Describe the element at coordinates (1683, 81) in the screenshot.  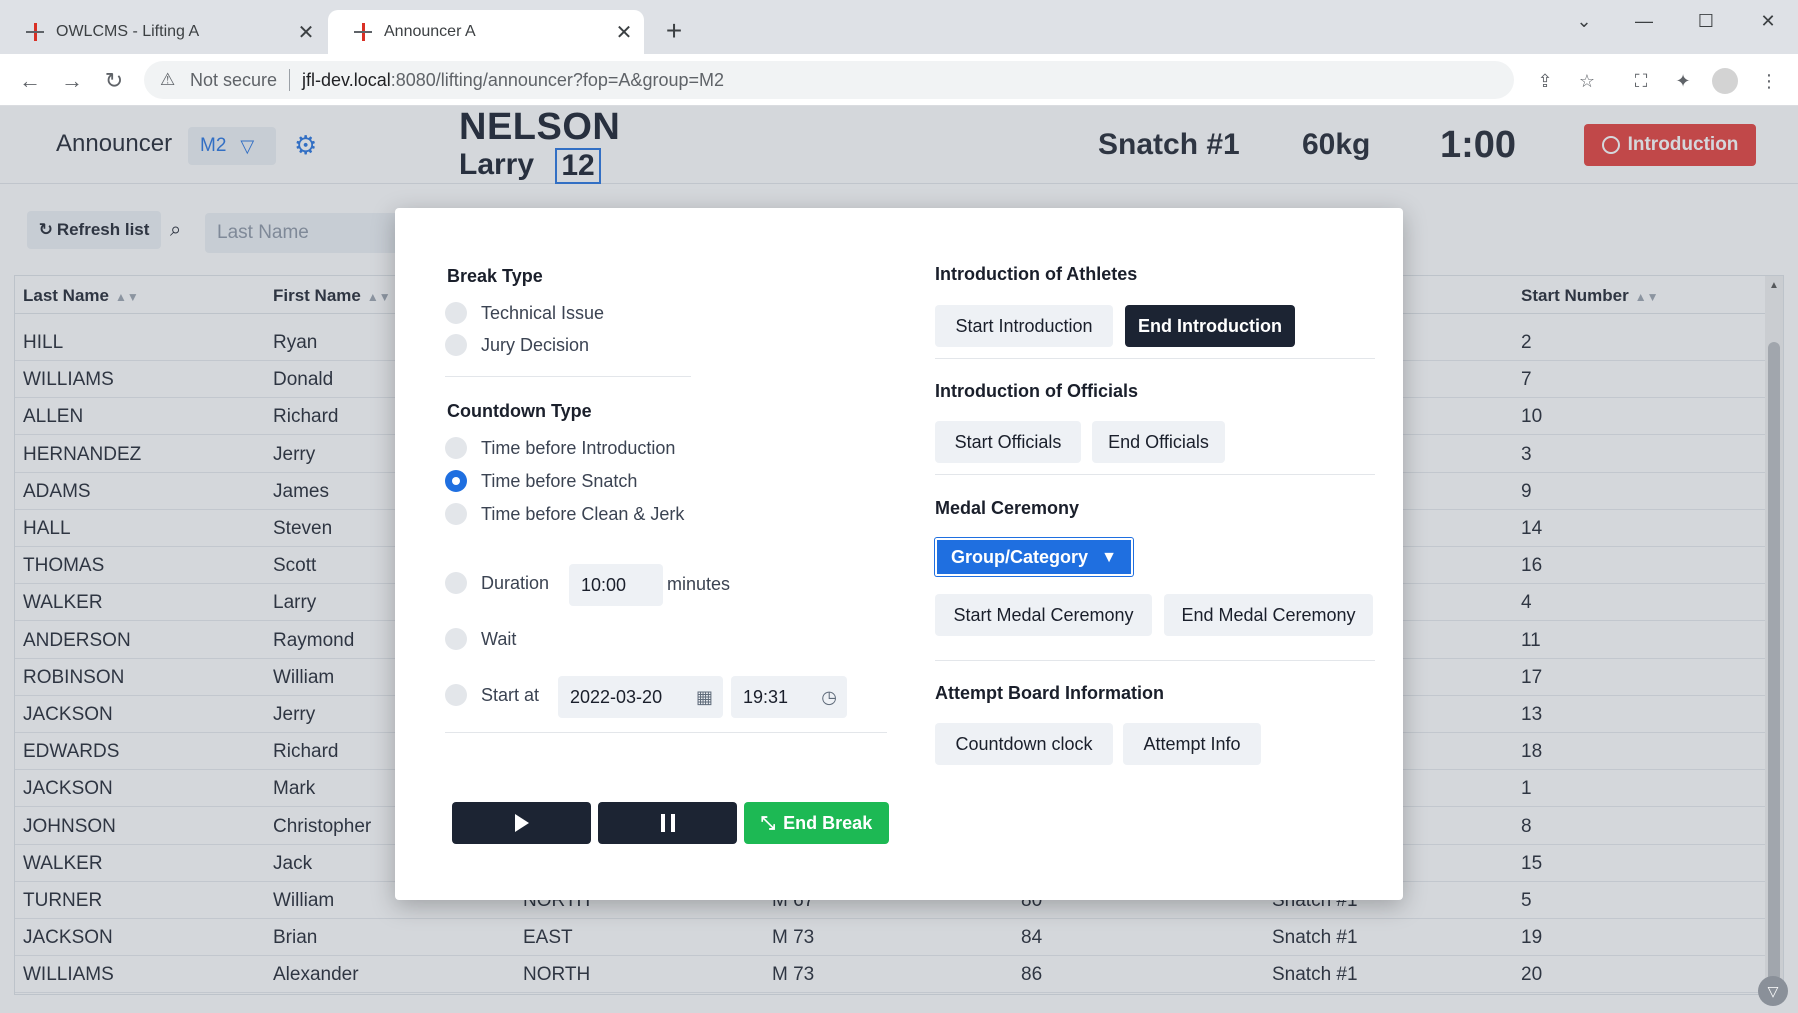
I see `extensions-icon: ✦` at that location.